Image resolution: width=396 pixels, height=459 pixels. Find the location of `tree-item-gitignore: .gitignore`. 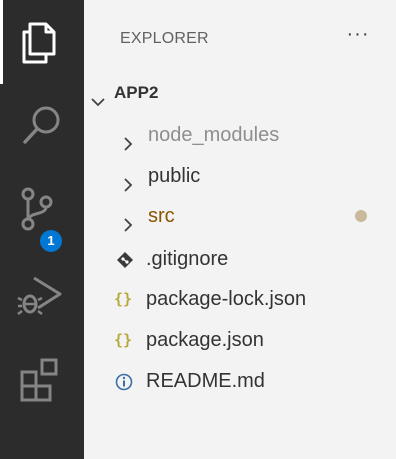

tree-item-gitignore: .gitignore is located at coordinates (240, 259).